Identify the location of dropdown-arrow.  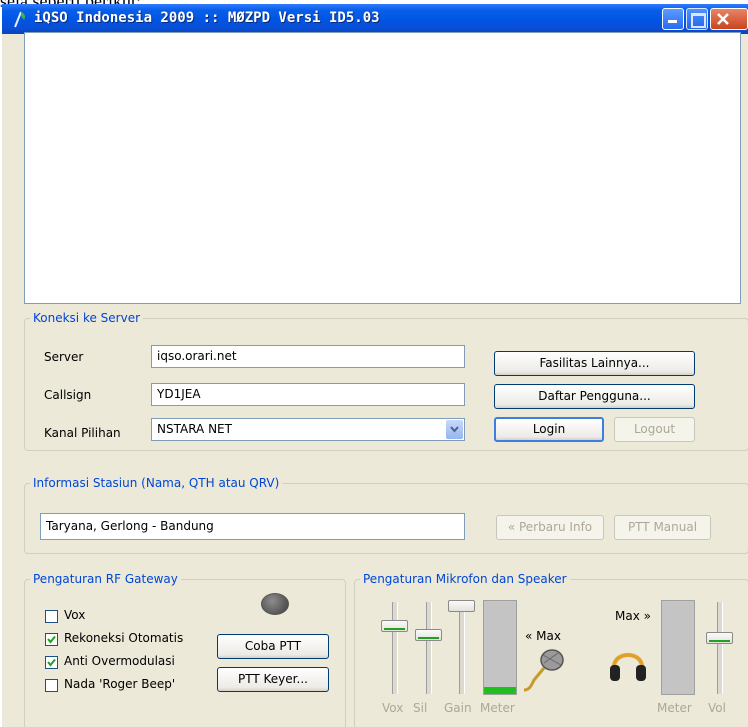
(454, 429).